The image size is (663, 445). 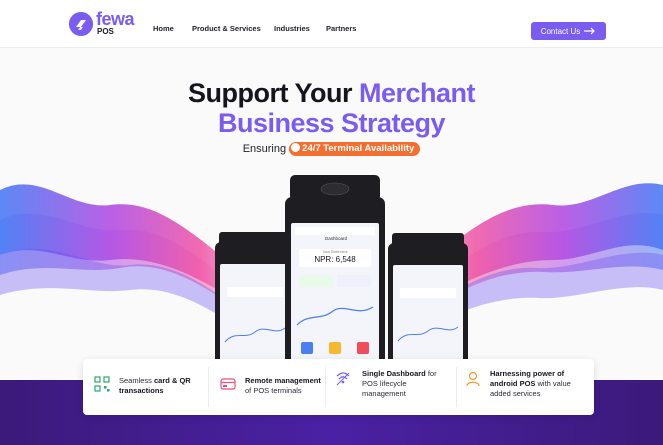 What do you see at coordinates (163, 28) in the screenshot?
I see `nav-home: Home` at bounding box center [163, 28].